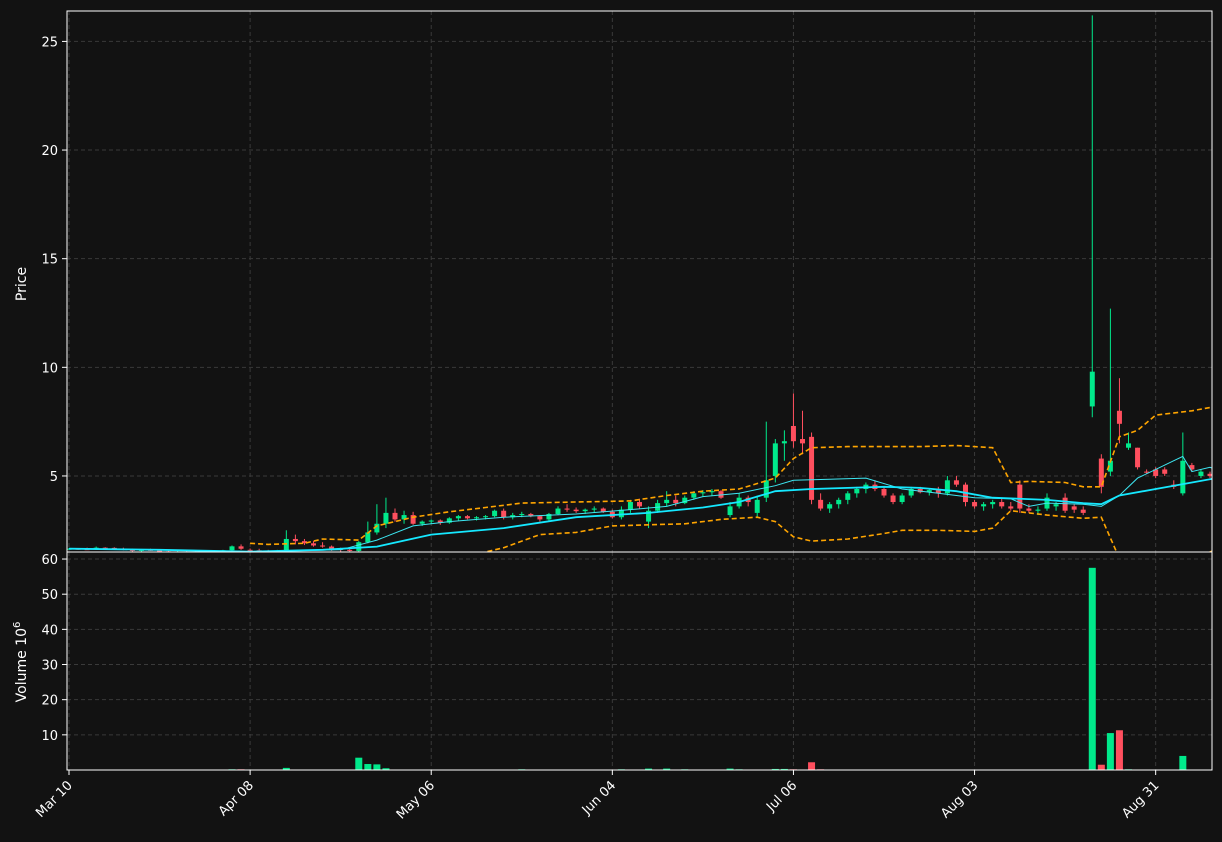  I want to click on volume-axis-exp: 6, so click(17, 625).